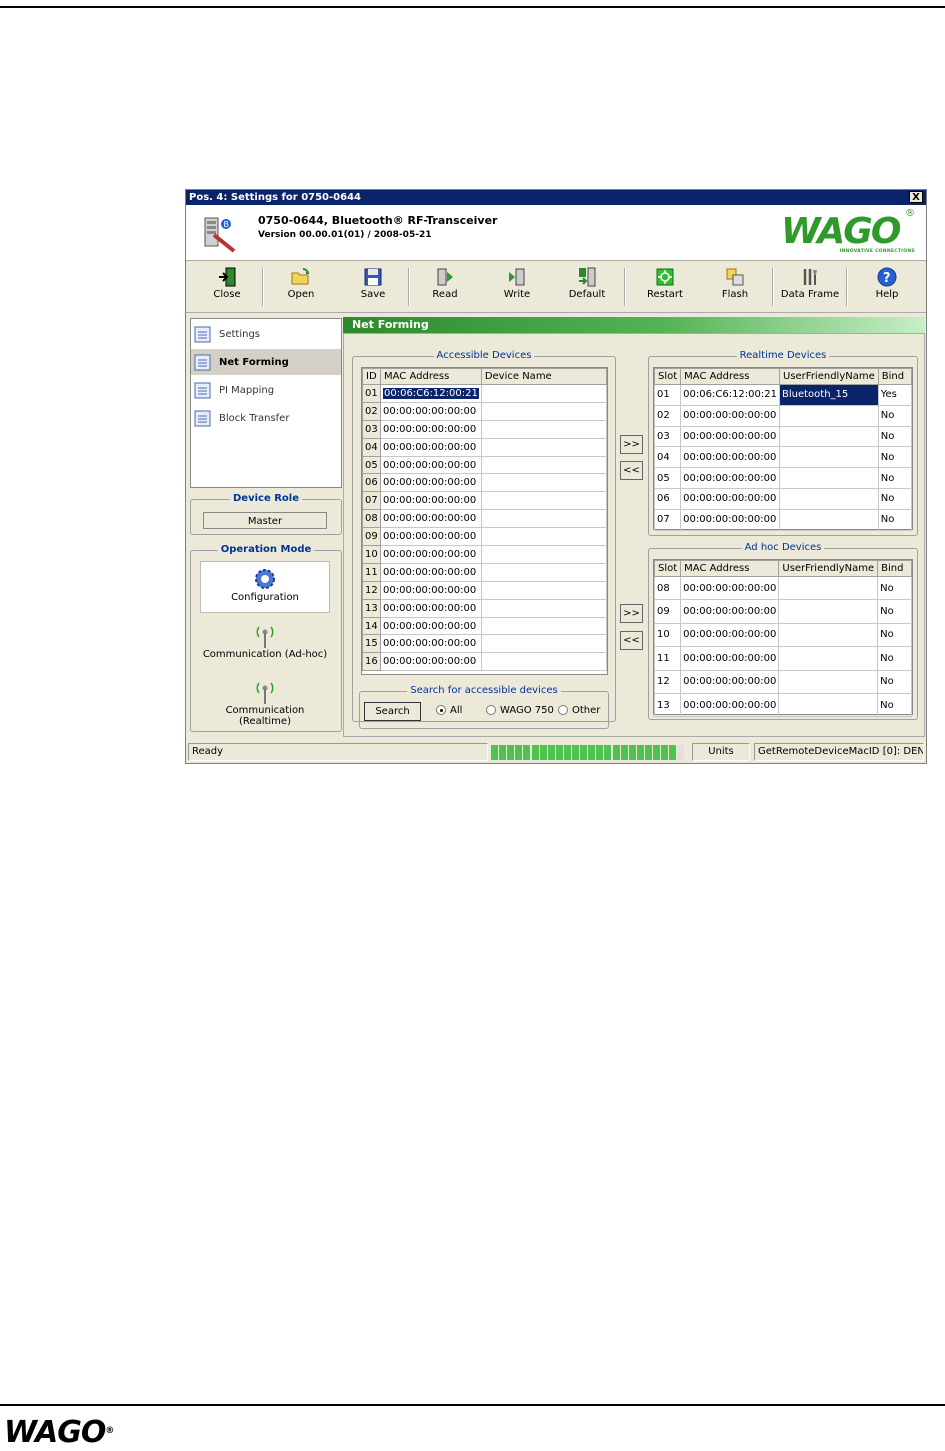  I want to click on table-row: 15 00:00:00:00:00:00, so click(485, 644).